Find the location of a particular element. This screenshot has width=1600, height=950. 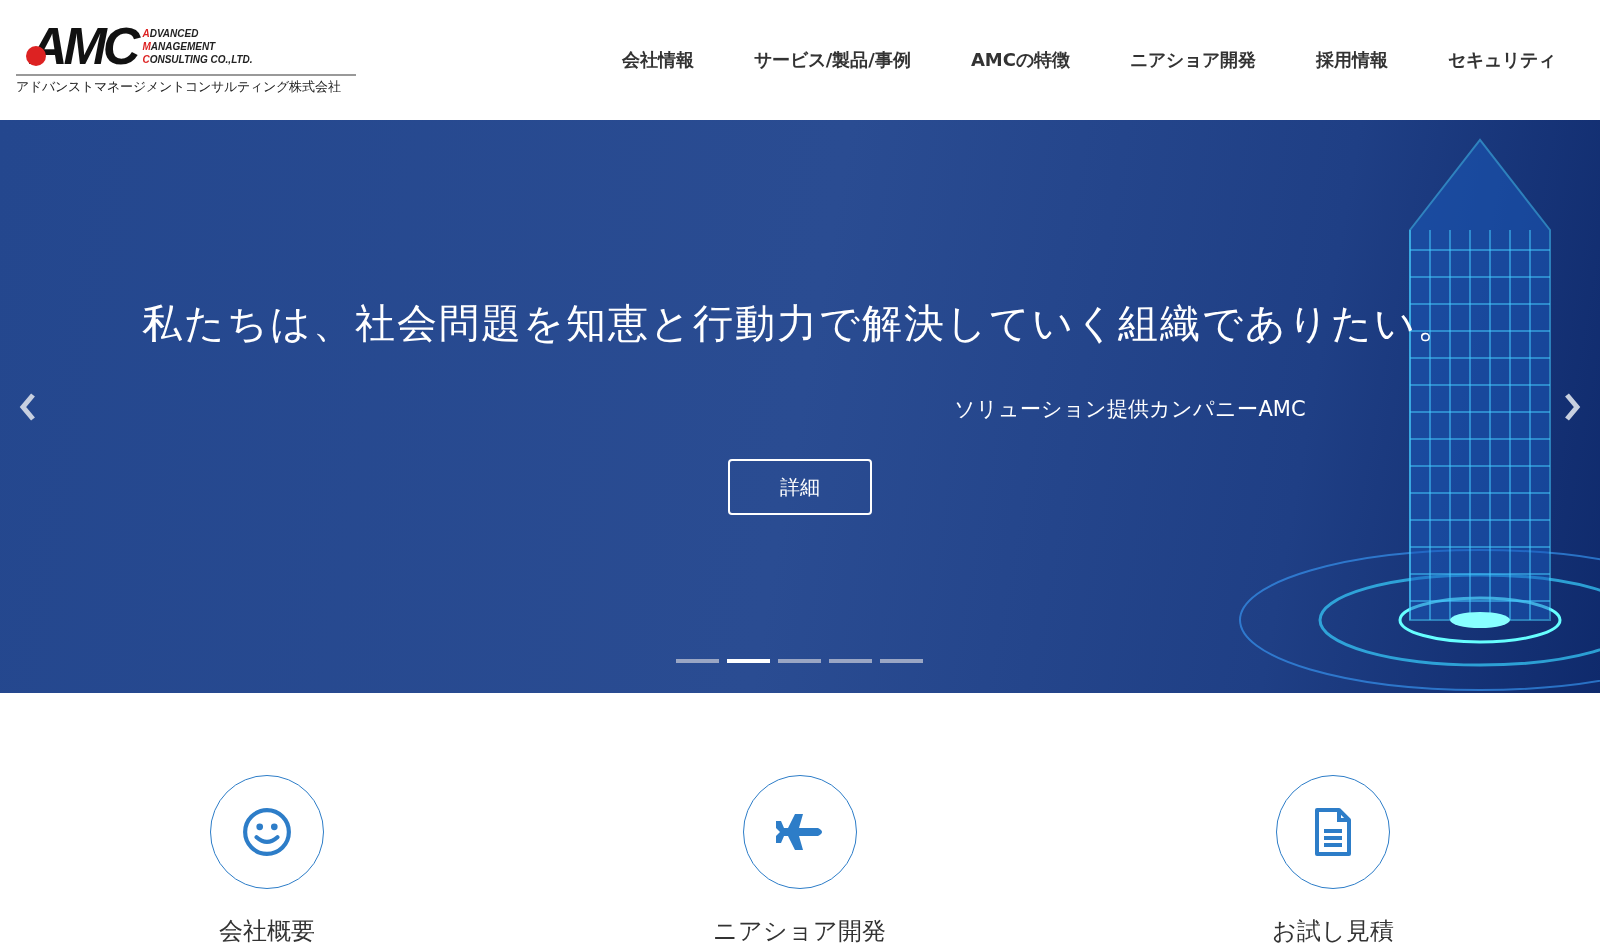

nav-link: サービス/製品/事例 is located at coordinates (832, 60).